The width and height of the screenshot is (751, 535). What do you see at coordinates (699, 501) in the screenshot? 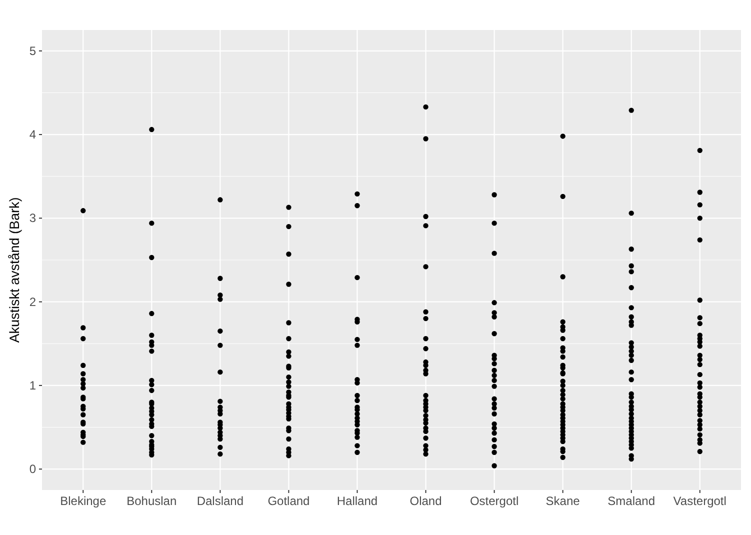
I see `x-tick-label: Vastergotl` at bounding box center [699, 501].